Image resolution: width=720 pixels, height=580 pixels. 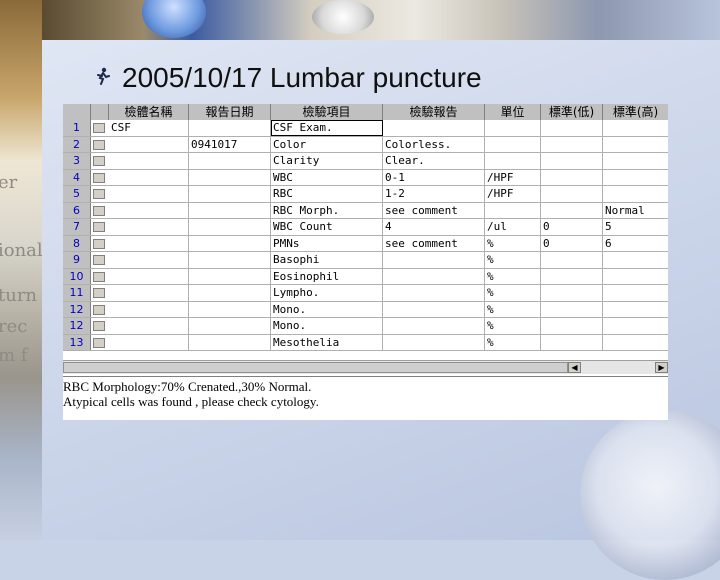 What do you see at coordinates (327, 276) in the screenshot?
I see `cell-item: Eosinophil` at bounding box center [327, 276].